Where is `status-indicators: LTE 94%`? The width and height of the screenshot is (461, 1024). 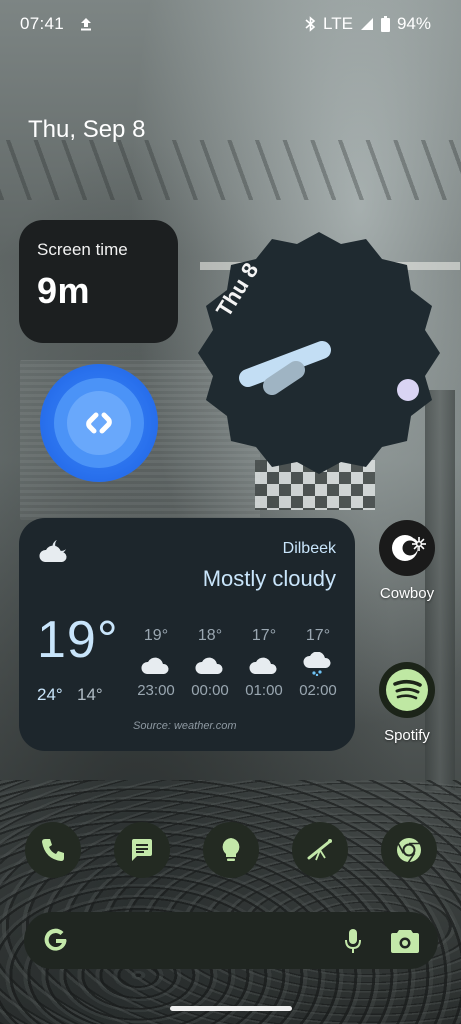
status-indicators: LTE 94% is located at coordinates (368, 24).